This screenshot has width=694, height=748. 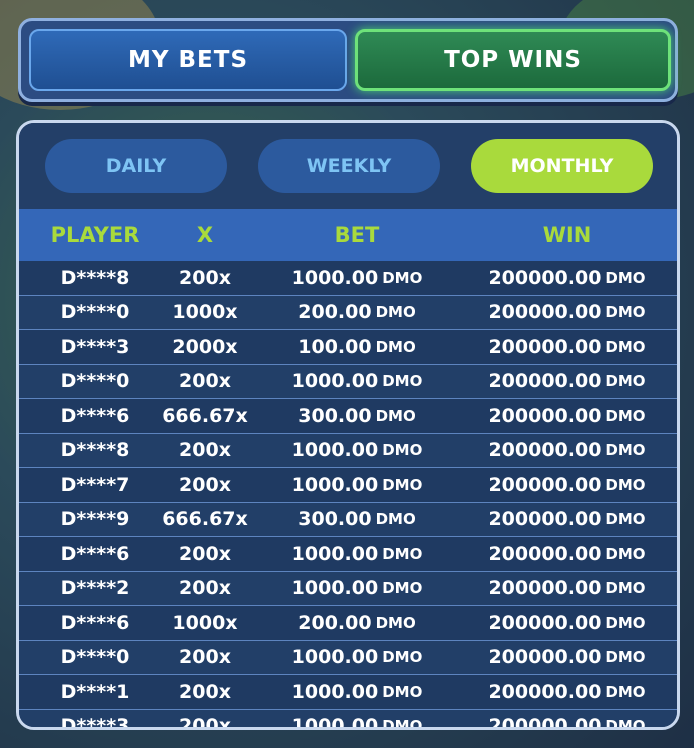 I want to click on column-header-bet: BET, so click(x=357, y=235).